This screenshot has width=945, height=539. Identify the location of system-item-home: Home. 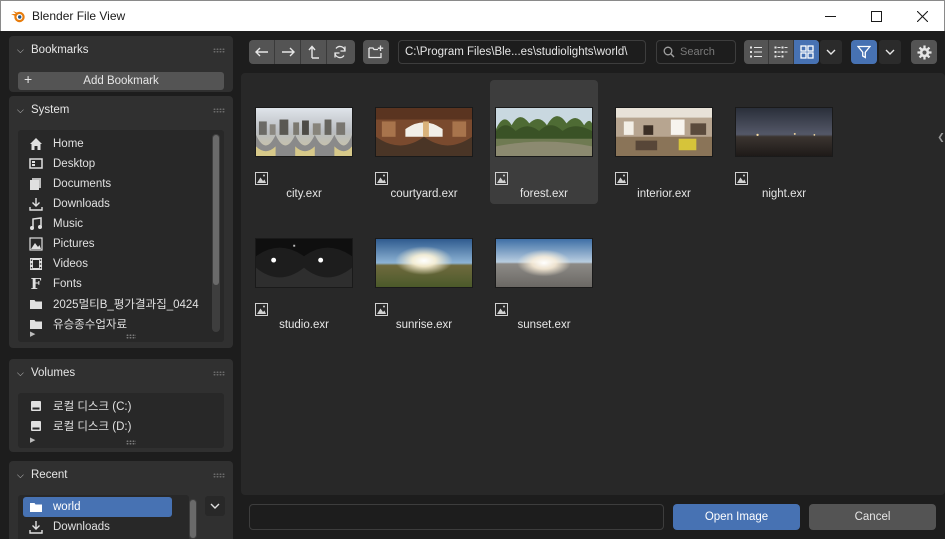
(56, 144).